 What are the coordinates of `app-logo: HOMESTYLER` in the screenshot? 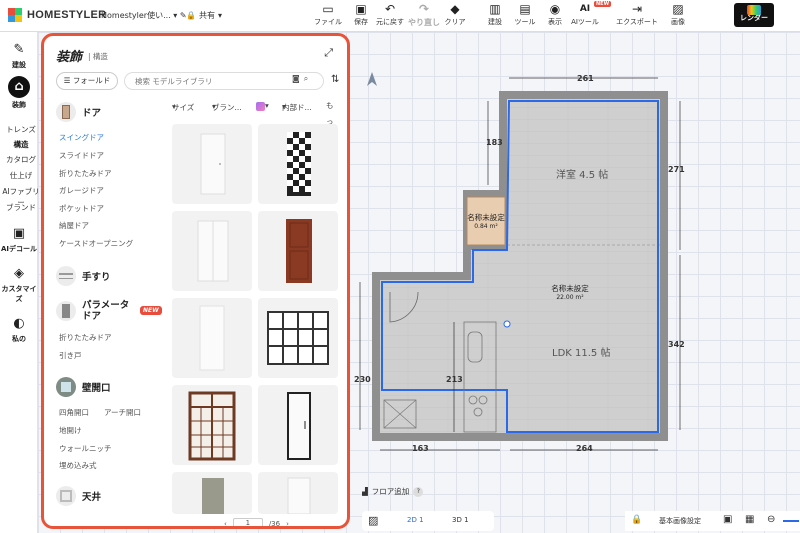 It's located at (57, 15).